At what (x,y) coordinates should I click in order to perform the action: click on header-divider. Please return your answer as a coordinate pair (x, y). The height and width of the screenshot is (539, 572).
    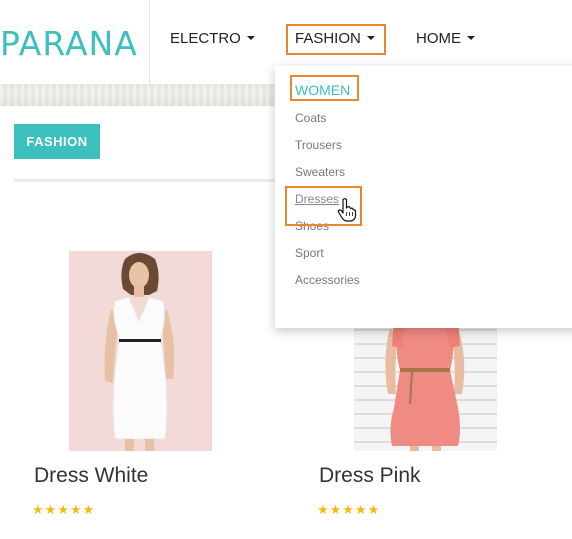
    Looking at the image, I should click on (149, 42).